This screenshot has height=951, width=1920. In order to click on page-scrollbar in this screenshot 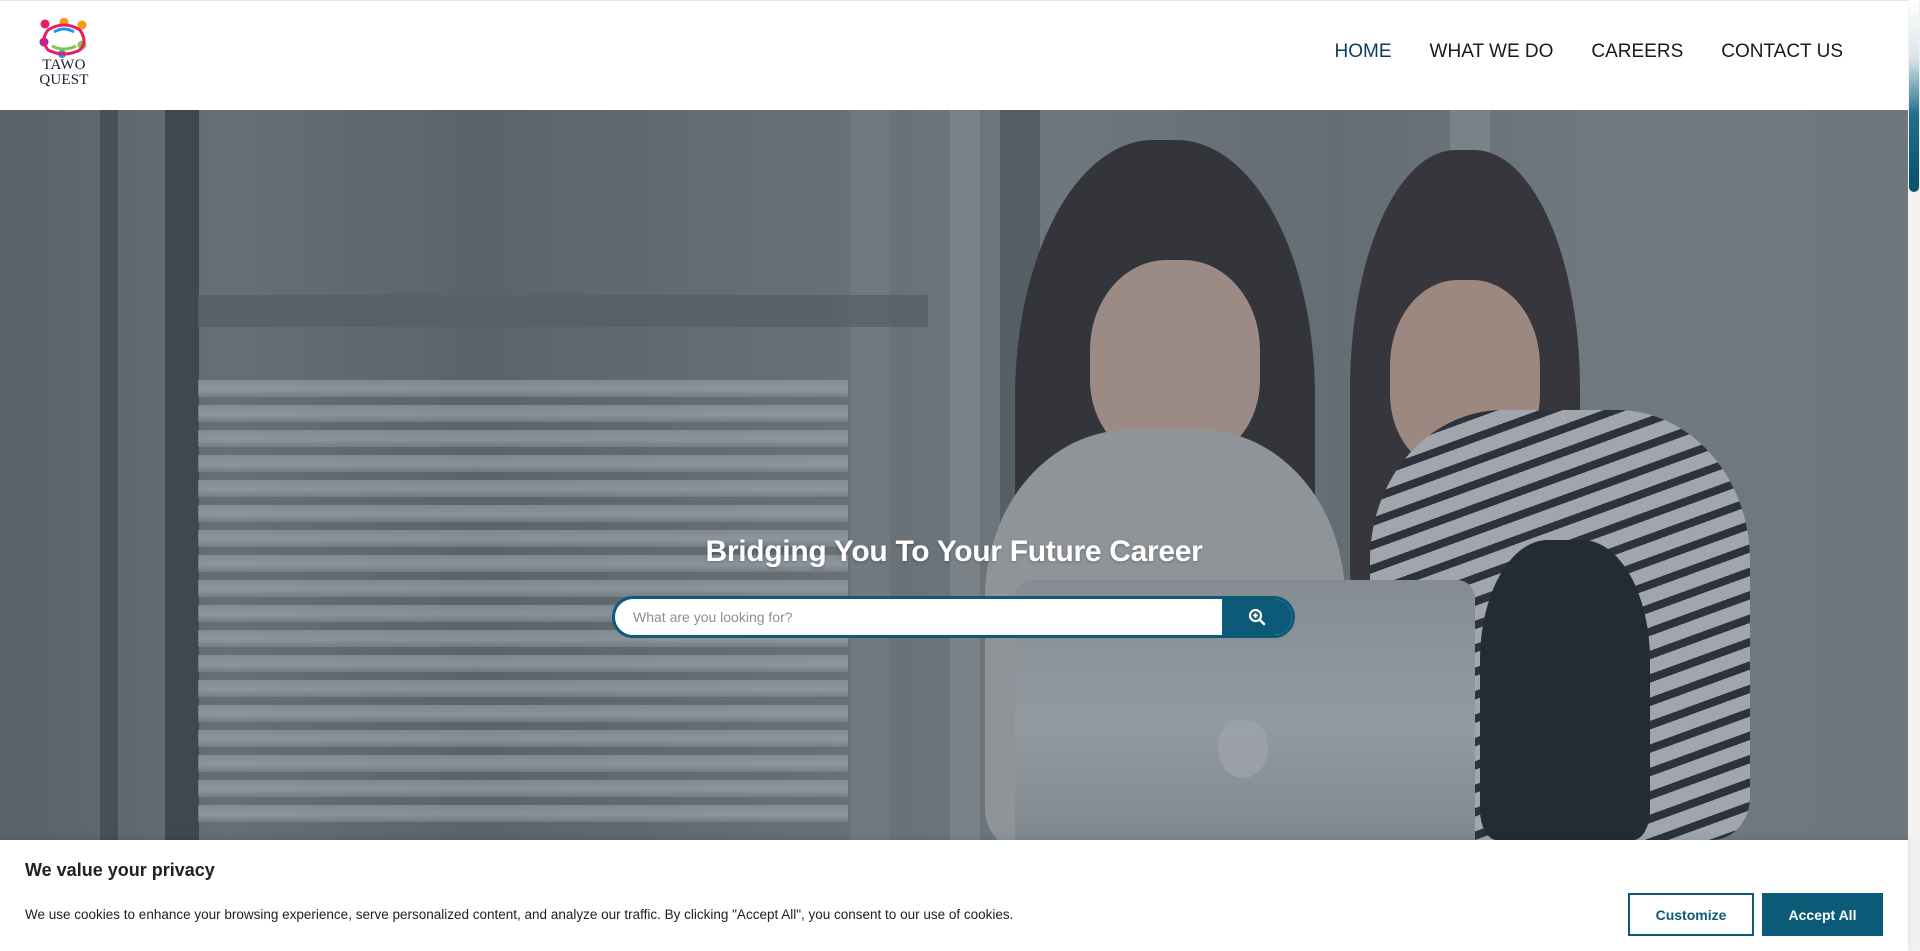, I will do `click(1914, 475)`.